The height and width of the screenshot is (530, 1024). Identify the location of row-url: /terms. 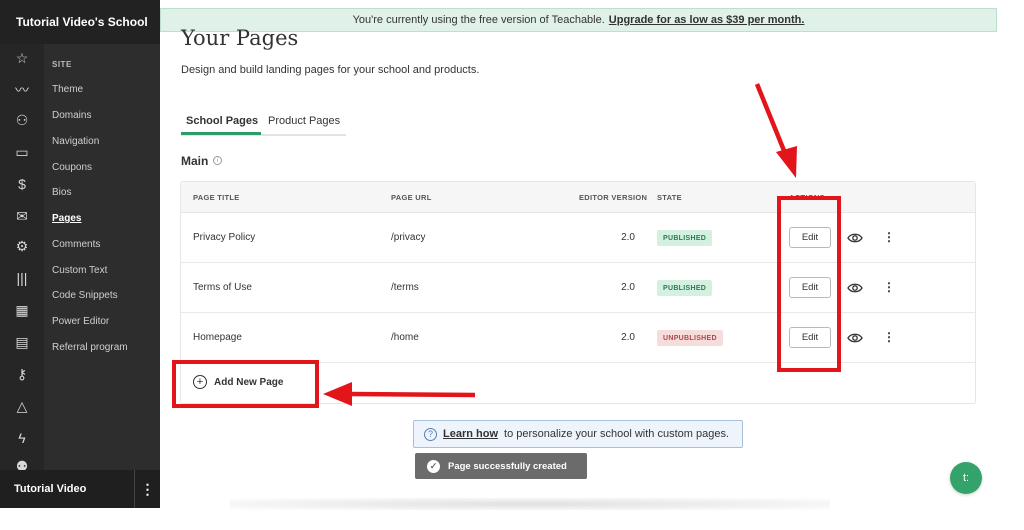
(405, 287).